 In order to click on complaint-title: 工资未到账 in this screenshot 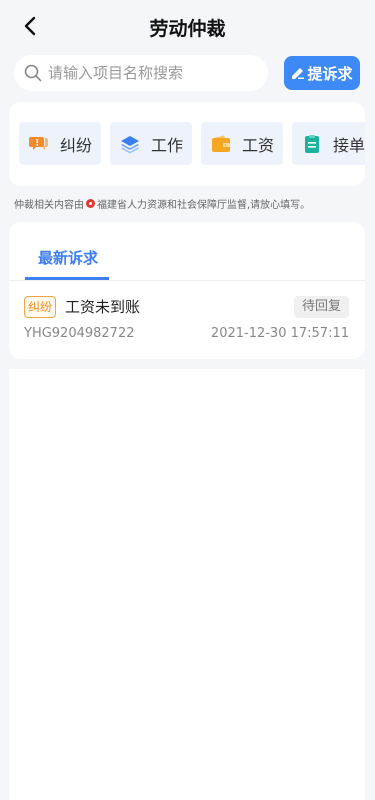, I will do `click(103, 307)`.